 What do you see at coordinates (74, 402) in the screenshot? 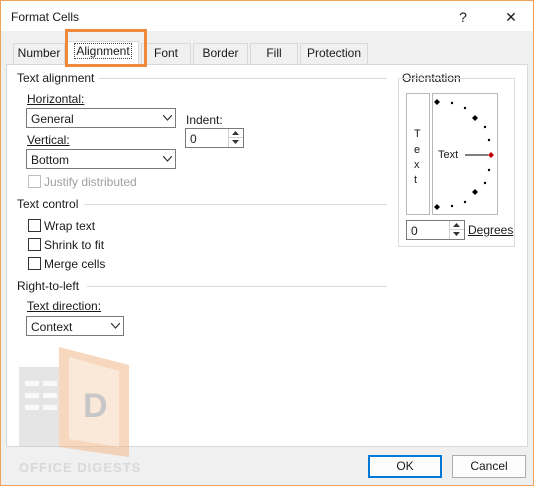
I see `office-digests-logo: D` at bounding box center [74, 402].